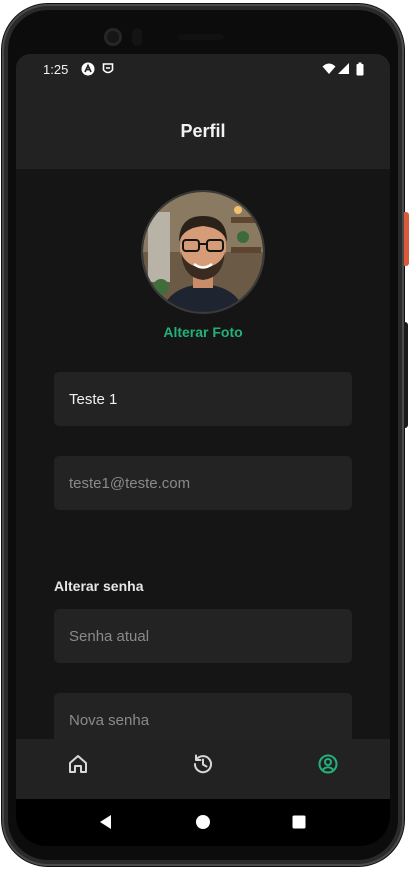 This screenshot has height=869, width=411. What do you see at coordinates (203, 636) in the screenshot?
I see `current-password-field: Senha atual` at bounding box center [203, 636].